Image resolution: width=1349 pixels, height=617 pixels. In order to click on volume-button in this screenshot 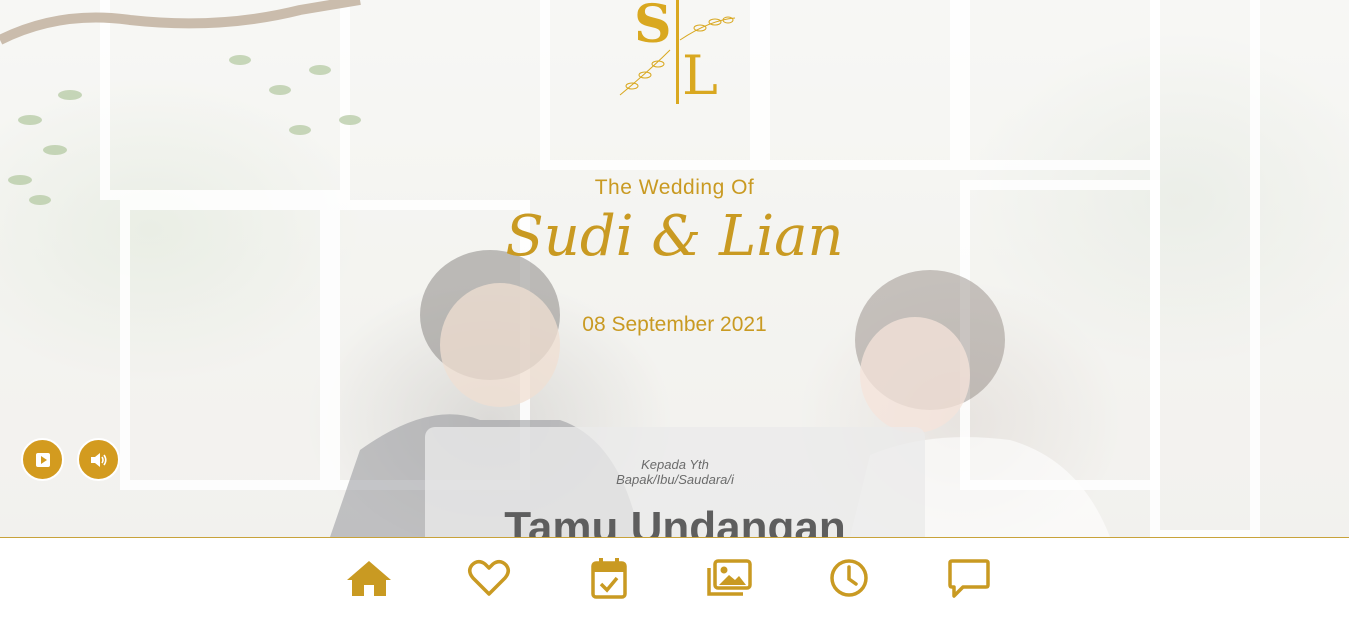, I will do `click(98, 459)`.